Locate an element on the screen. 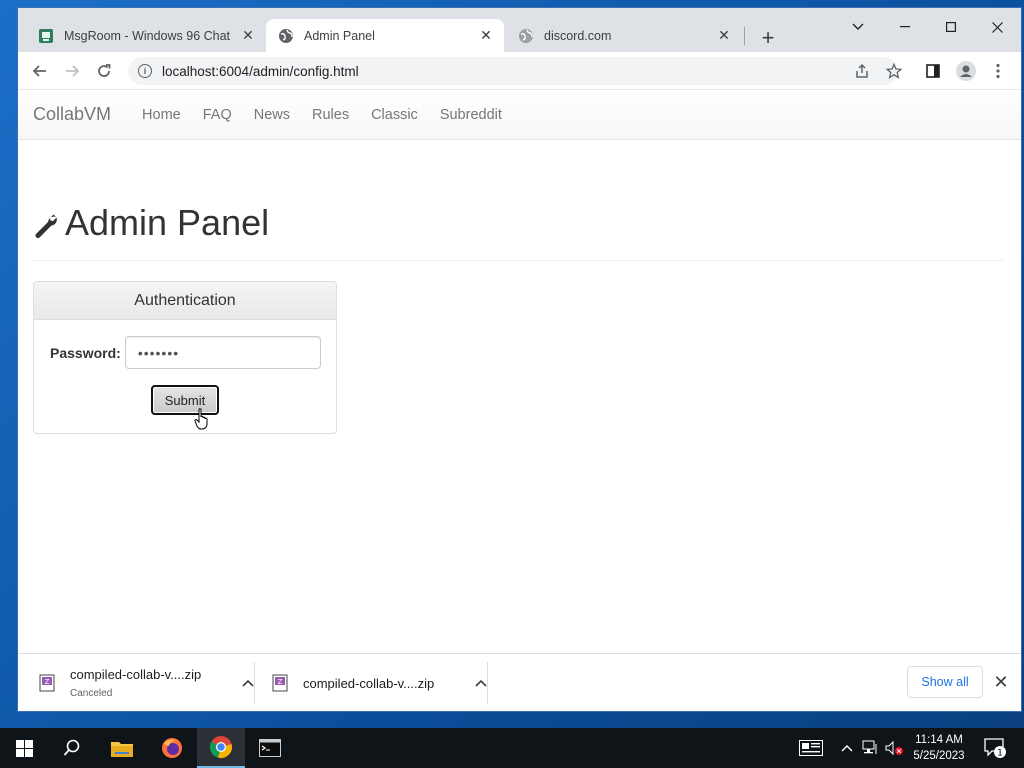 The height and width of the screenshot is (768, 1024). action-center-icon: 1 is located at coordinates (995, 748).